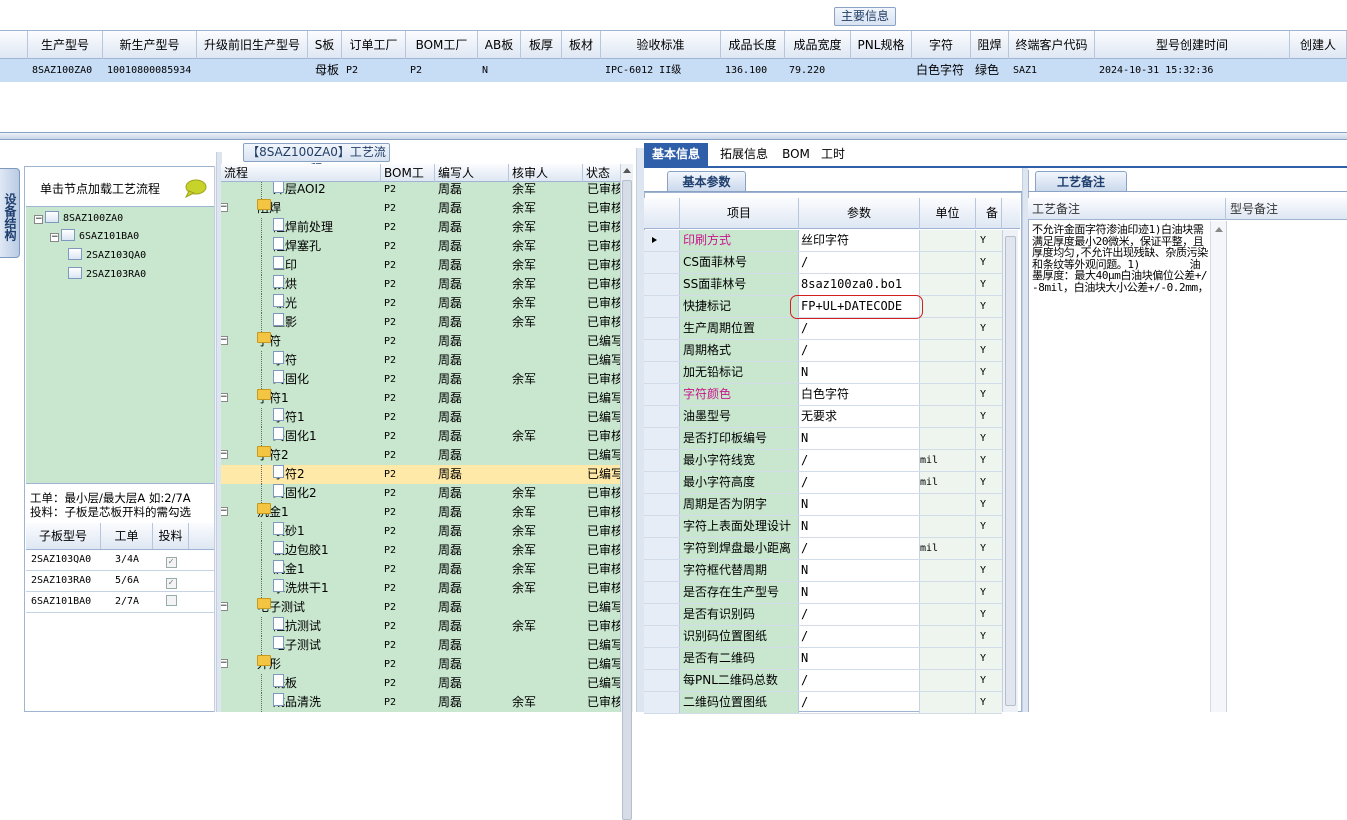  I want to click on process-row: 喷砂1 P2 周磊 余军 已审核, so click(420, 531).